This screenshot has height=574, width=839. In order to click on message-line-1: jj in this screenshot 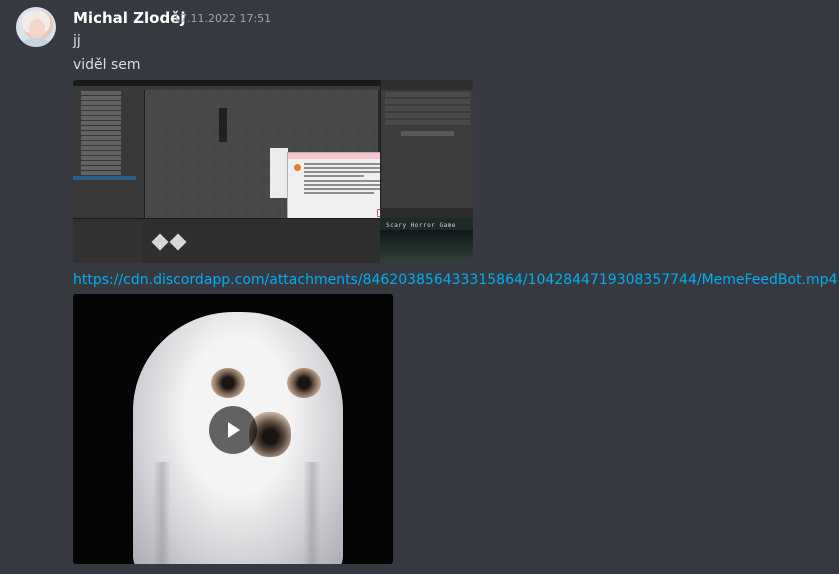, I will do `click(77, 41)`.